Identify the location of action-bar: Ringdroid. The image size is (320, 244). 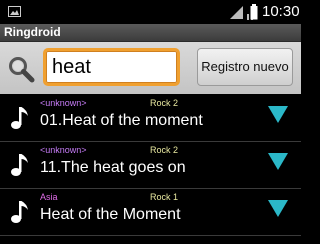
(150, 33).